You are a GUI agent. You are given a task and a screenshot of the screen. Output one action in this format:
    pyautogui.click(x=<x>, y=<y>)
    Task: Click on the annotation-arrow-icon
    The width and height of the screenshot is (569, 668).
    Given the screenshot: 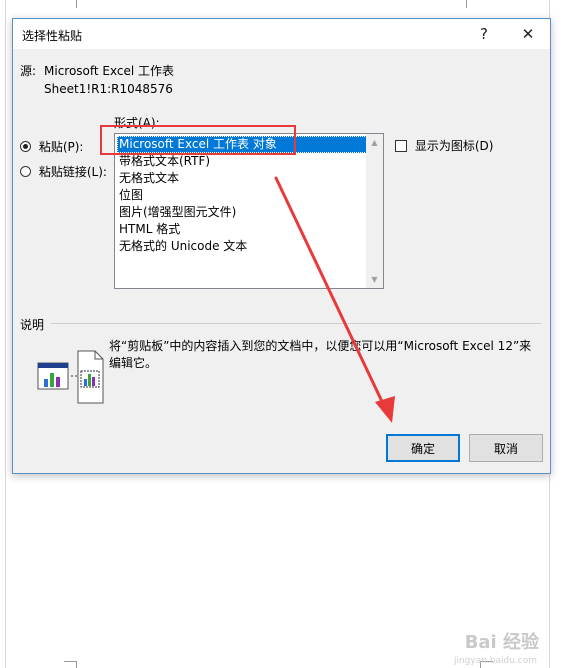 What is the action you would take?
    pyautogui.click(x=334, y=299)
    